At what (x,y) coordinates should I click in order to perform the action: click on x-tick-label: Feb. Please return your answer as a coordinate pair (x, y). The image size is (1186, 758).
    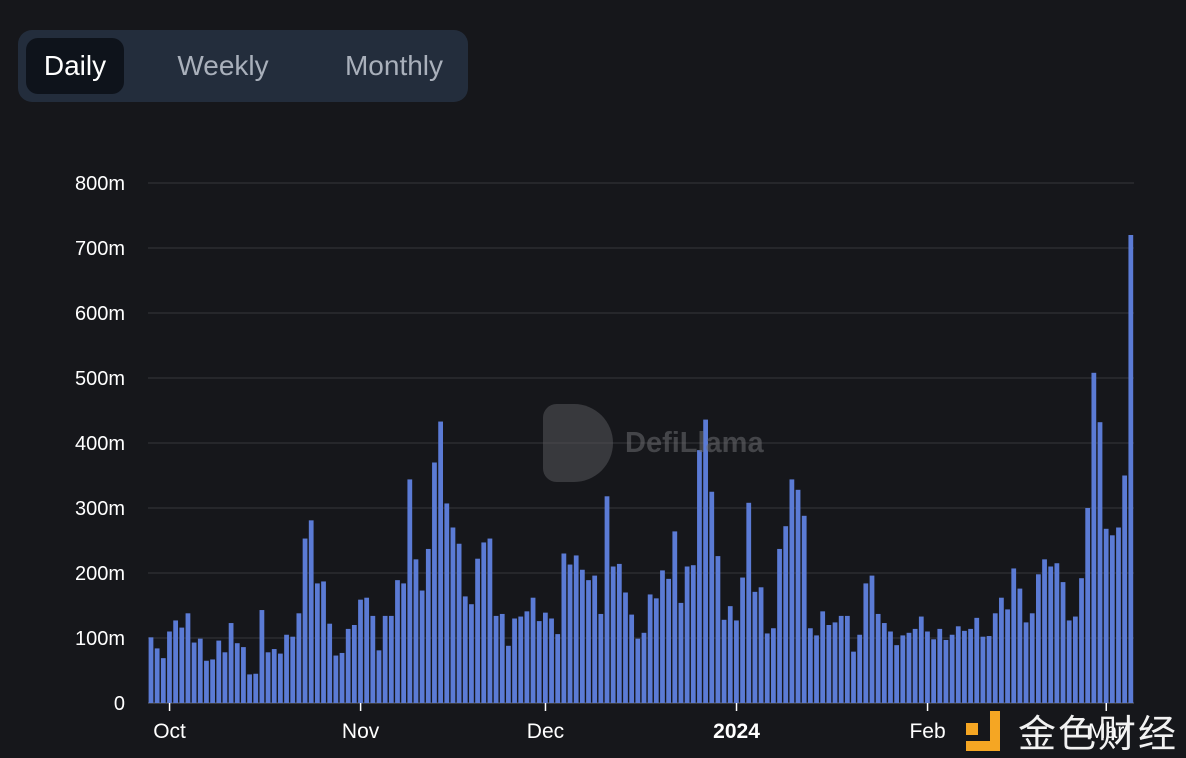
    Looking at the image, I should click on (927, 731).